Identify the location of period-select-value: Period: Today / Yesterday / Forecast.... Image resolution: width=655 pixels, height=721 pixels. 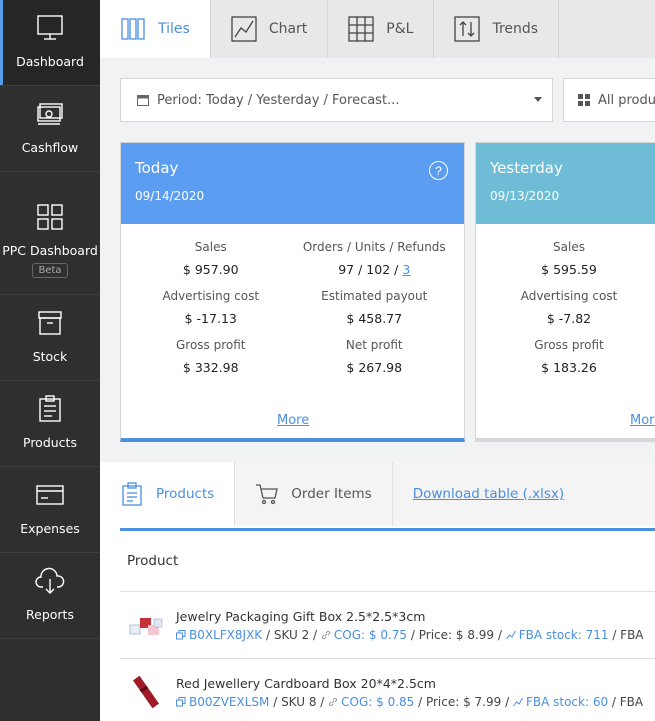
(278, 100).